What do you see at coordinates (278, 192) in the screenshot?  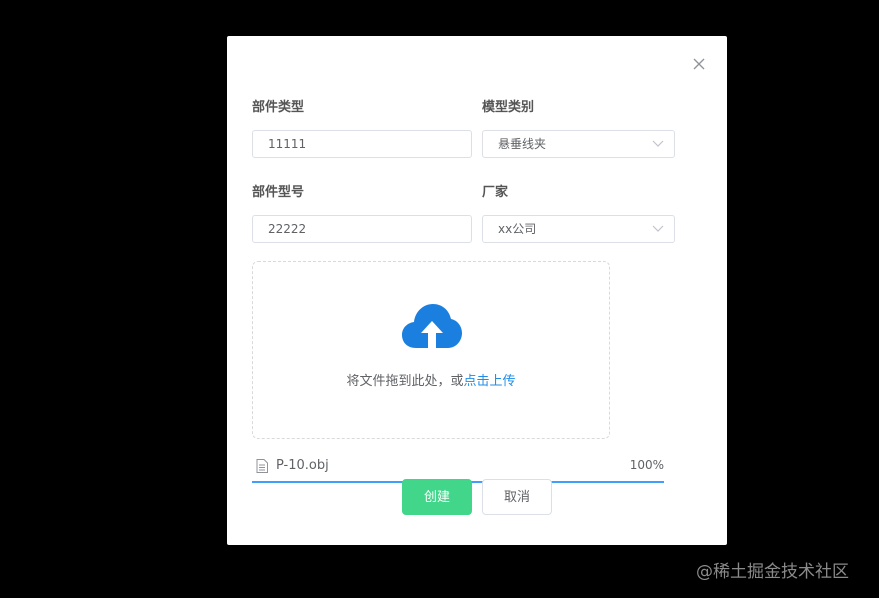 I see `part-model-label: 部件型号` at bounding box center [278, 192].